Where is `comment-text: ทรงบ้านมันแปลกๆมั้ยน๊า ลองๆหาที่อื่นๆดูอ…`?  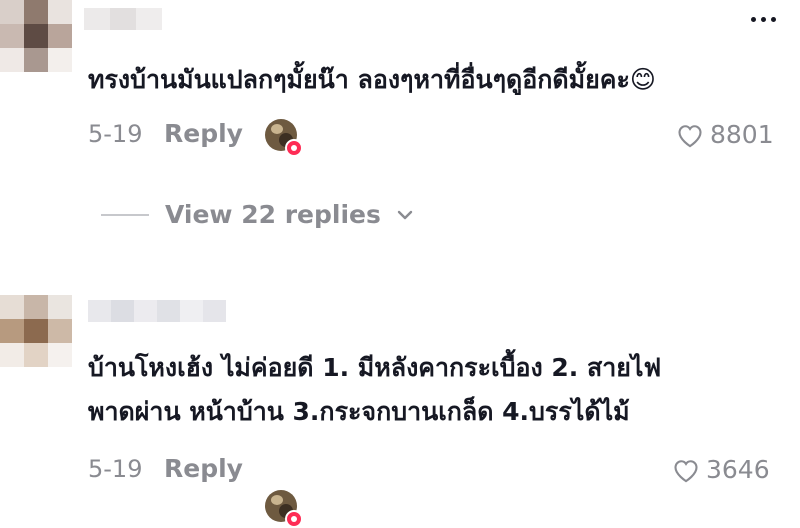 comment-text: ทรงบ้านมันแปลกๆมั้ยน๊า ลองๆหาที่อื่นๆดูอ… is located at coordinates (372, 79).